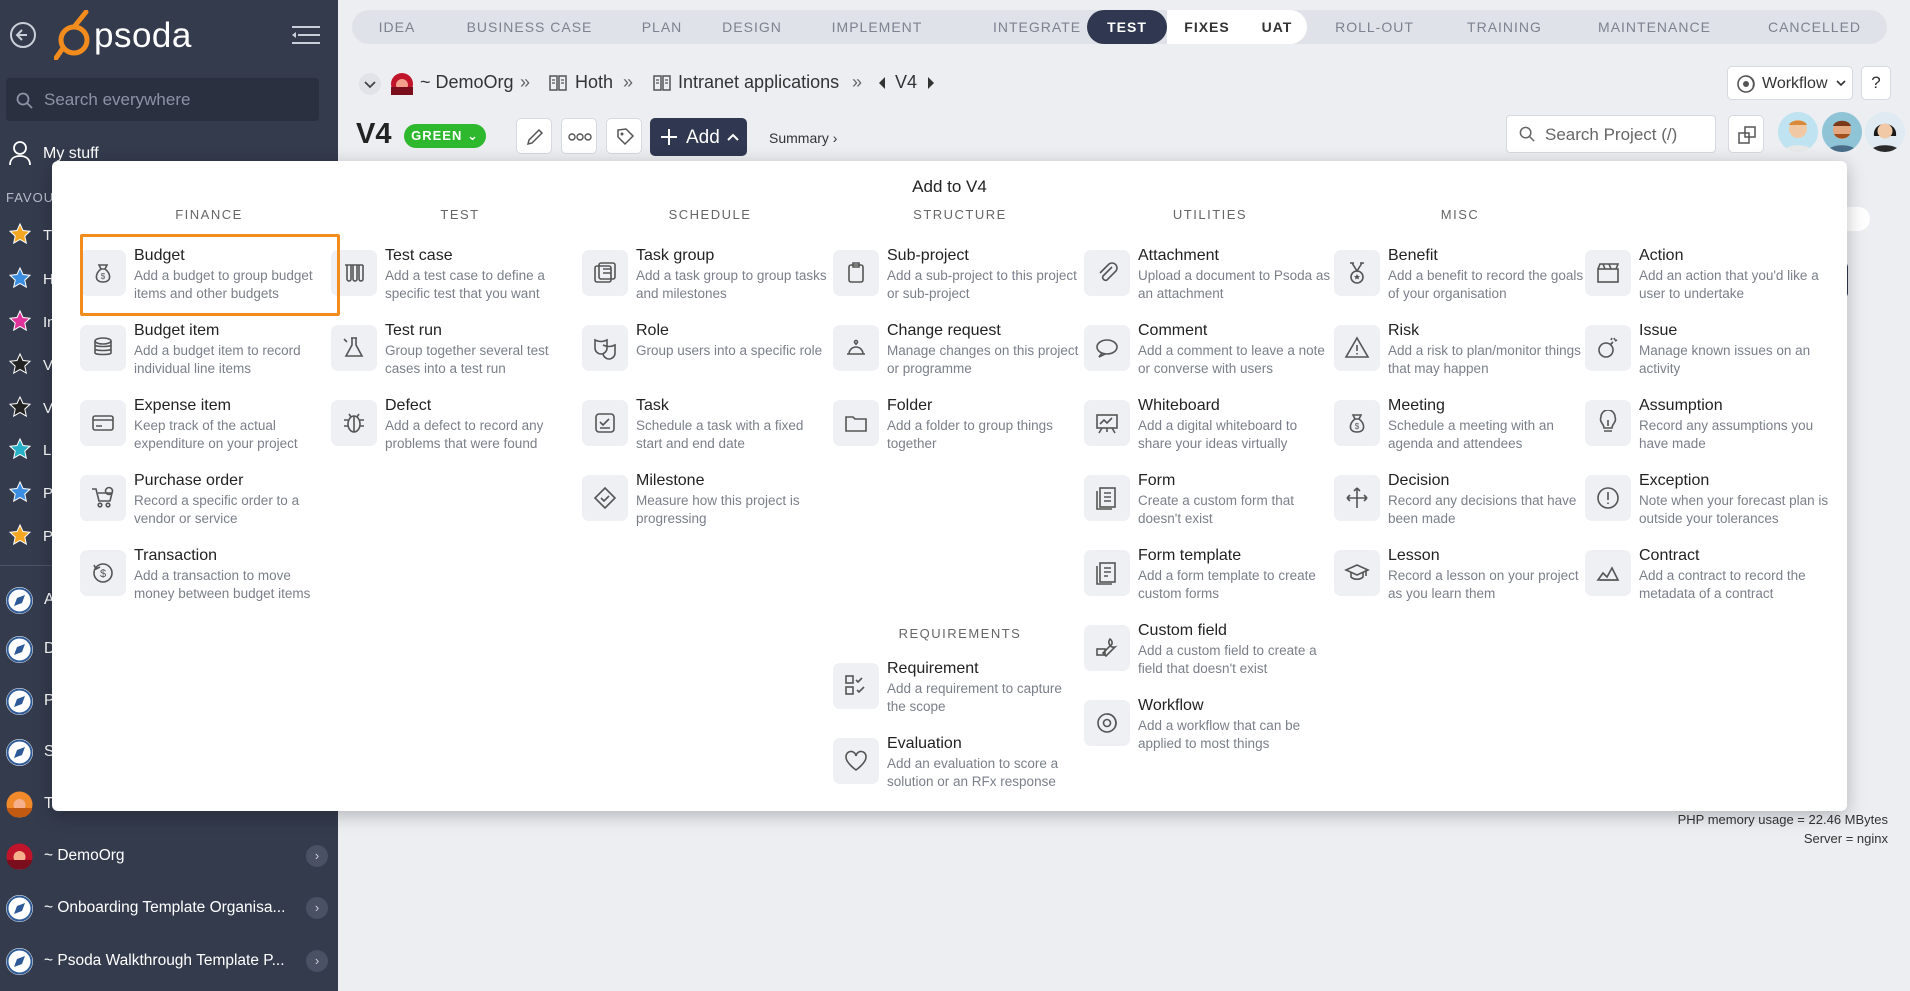  What do you see at coordinates (931, 83) in the screenshot?
I see `next-arrow-icon` at bounding box center [931, 83].